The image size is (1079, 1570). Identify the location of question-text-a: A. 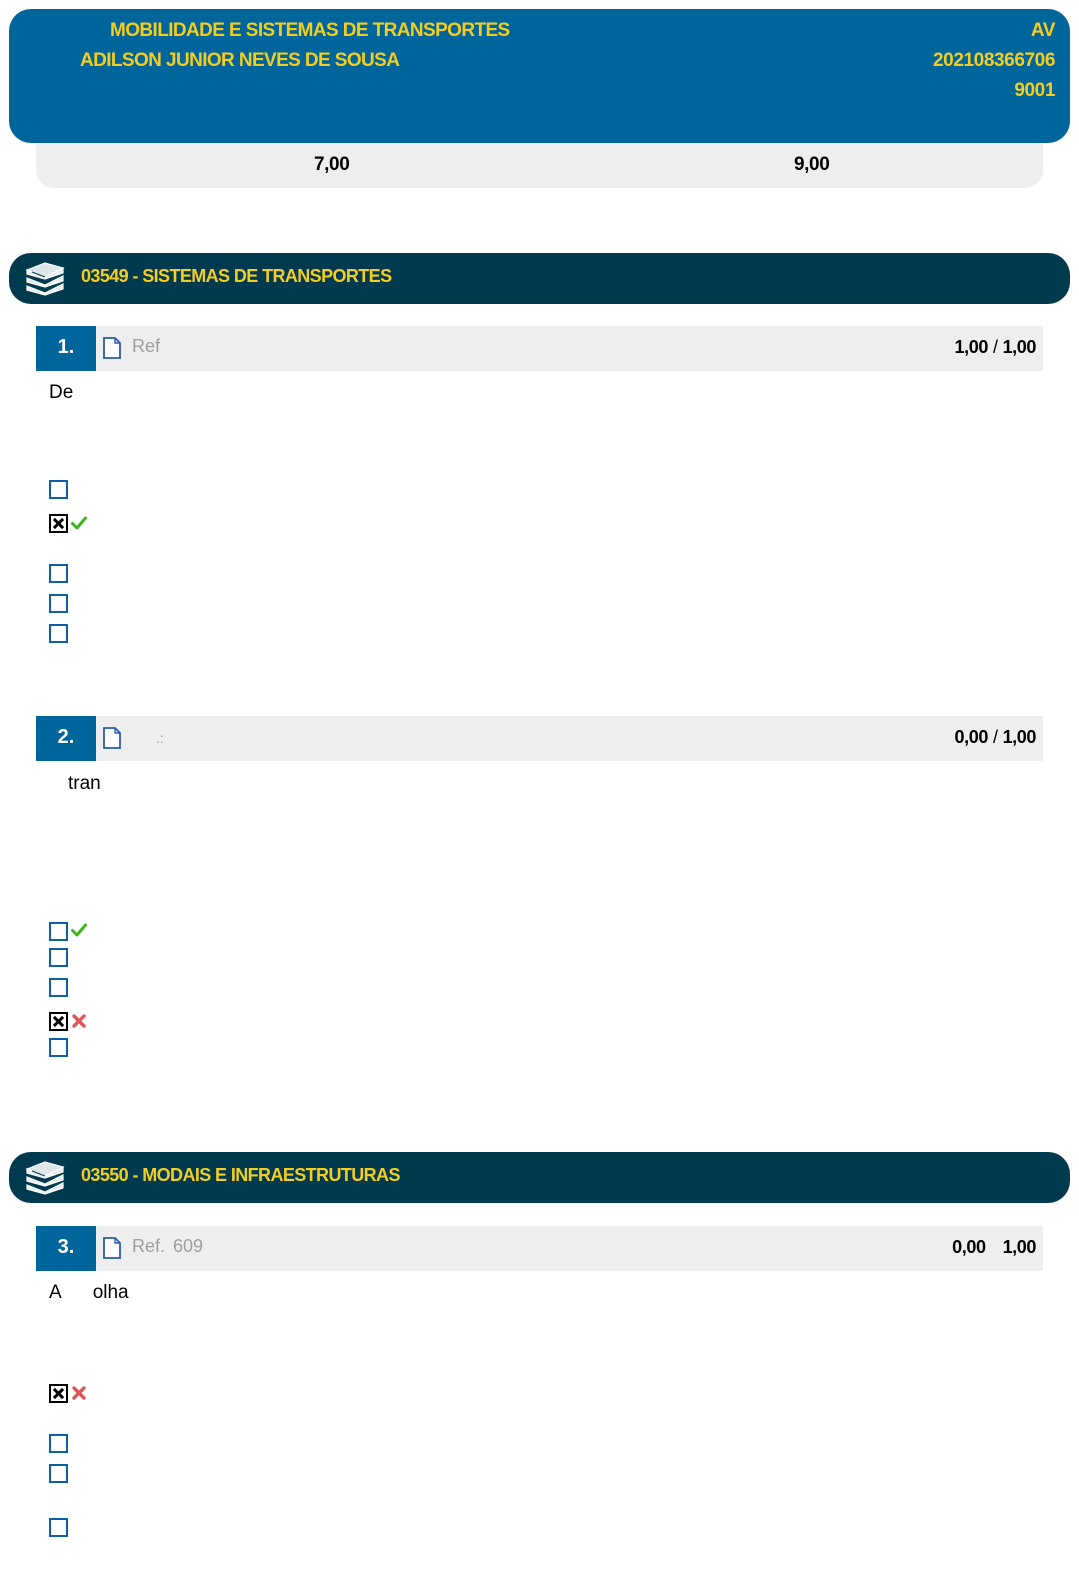
(55, 1292).